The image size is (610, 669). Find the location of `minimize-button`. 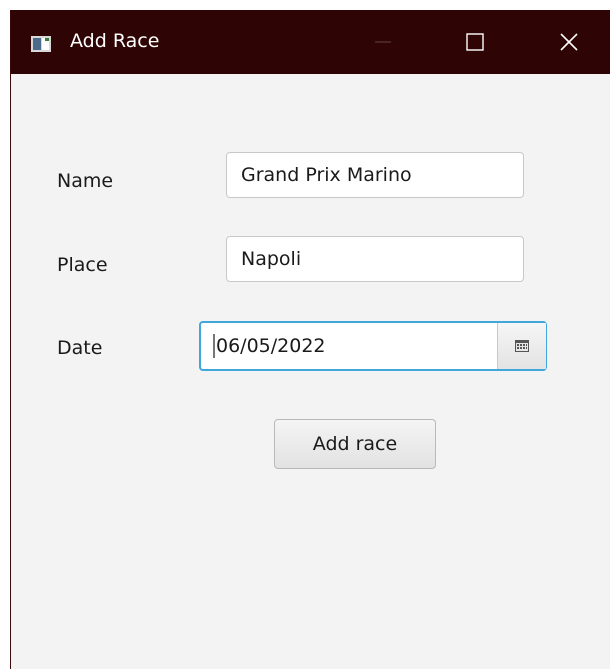

minimize-button is located at coordinates (383, 42).